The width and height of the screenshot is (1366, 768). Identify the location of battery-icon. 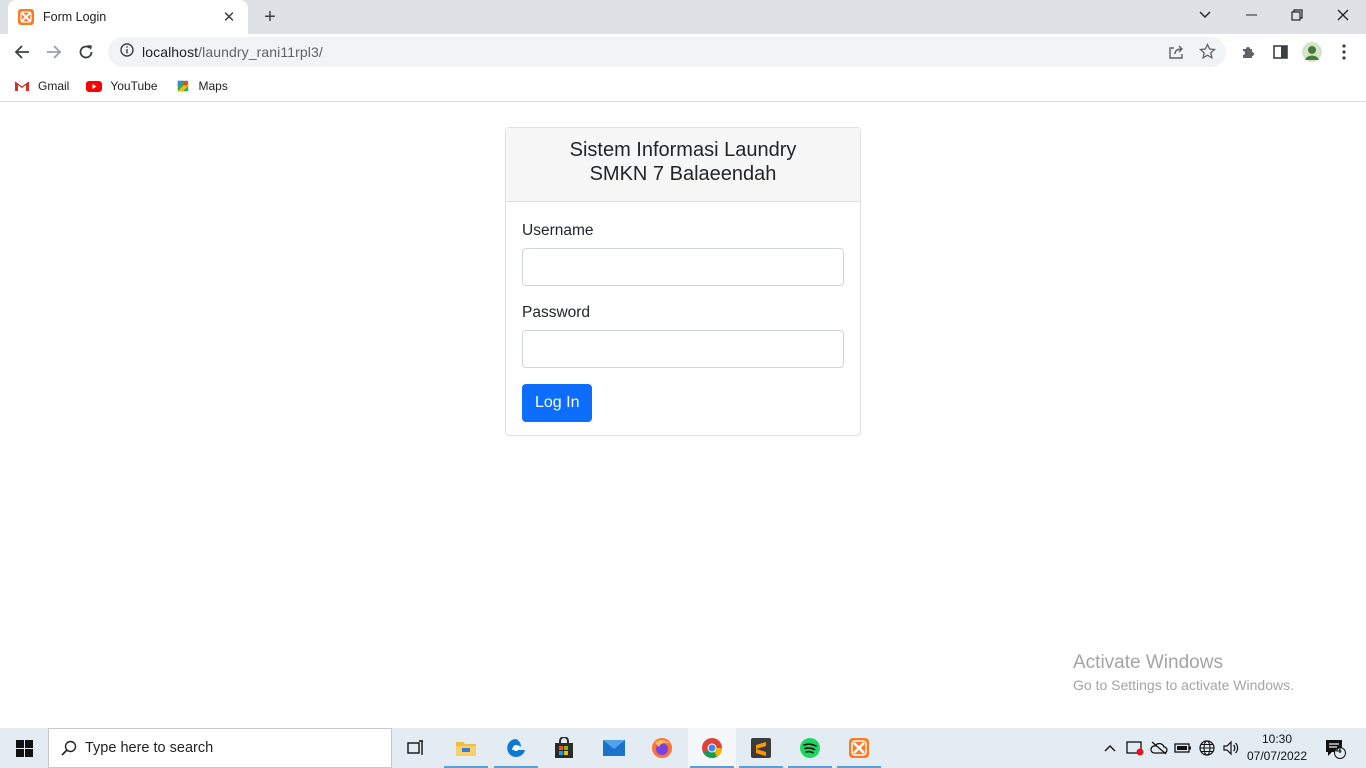
(1183, 748).